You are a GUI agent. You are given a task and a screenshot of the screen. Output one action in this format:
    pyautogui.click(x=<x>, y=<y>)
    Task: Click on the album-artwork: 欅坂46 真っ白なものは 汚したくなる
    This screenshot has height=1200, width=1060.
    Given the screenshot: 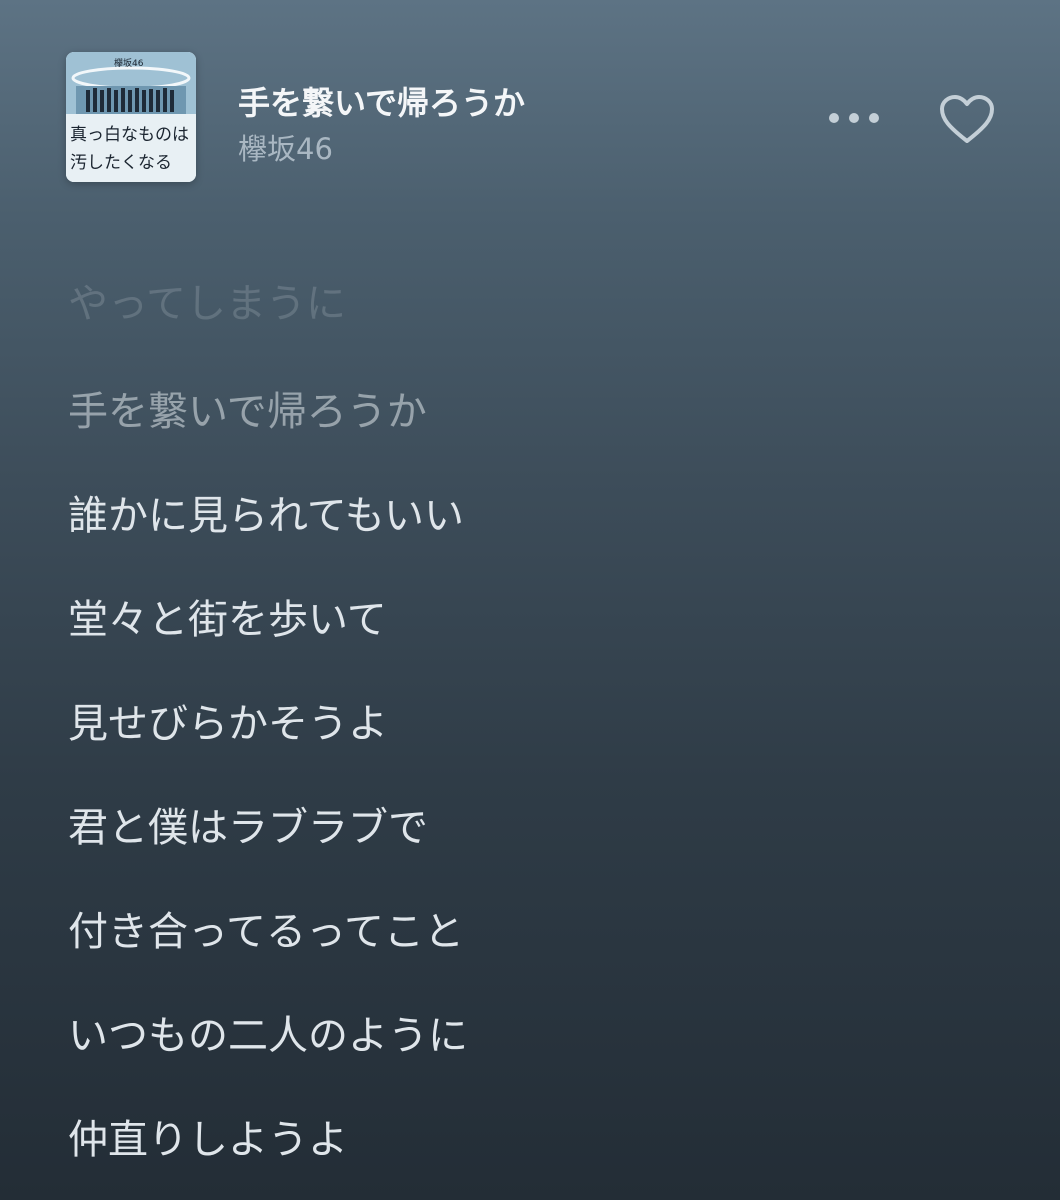 What is the action you would take?
    pyautogui.click(x=131, y=117)
    